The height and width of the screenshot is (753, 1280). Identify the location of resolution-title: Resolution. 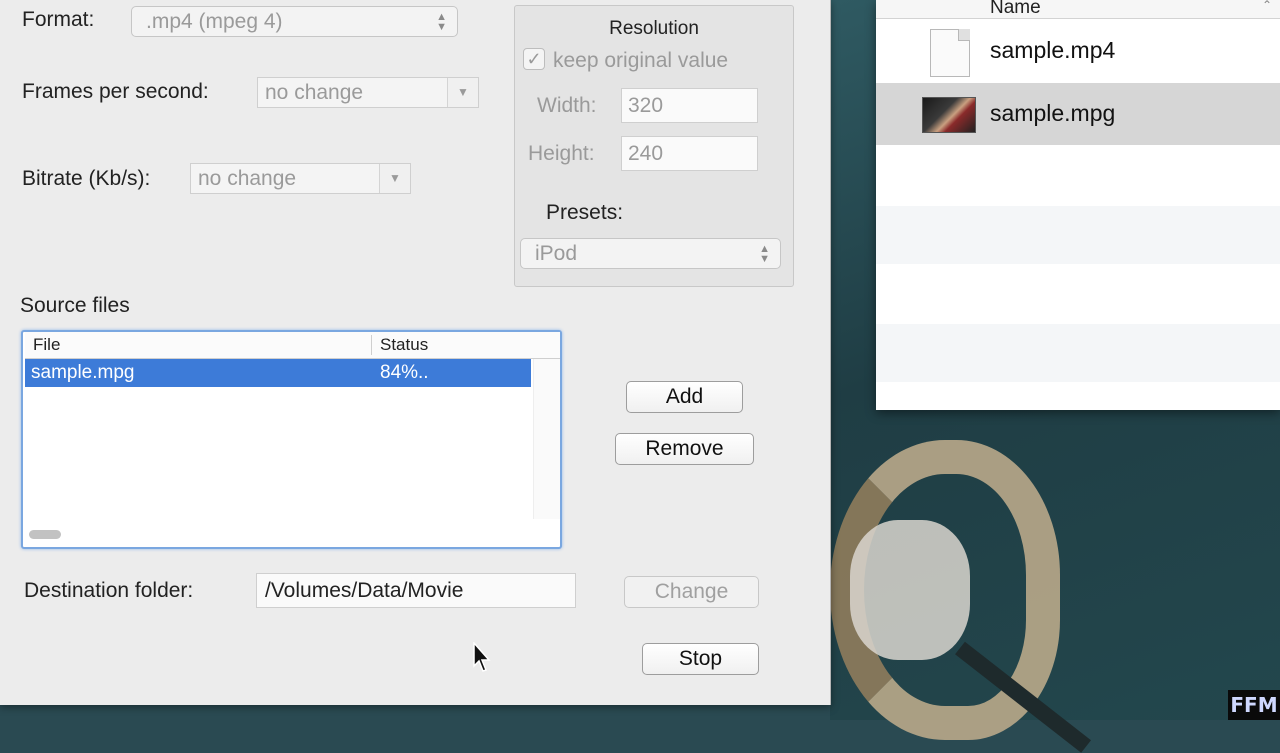
(654, 28).